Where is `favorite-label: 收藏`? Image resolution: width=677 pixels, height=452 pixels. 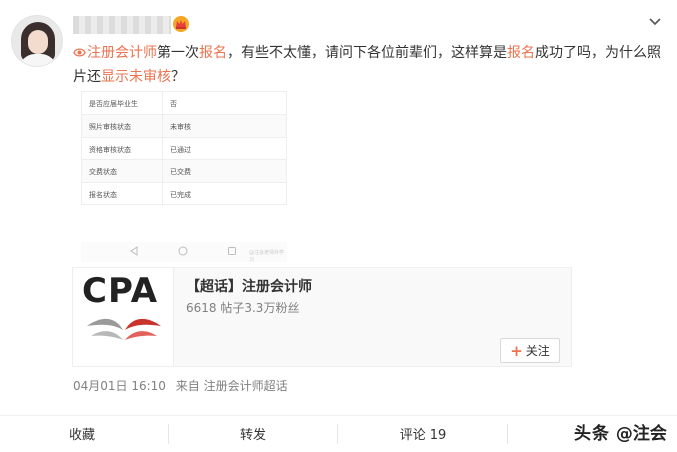
favorite-label: 收藏 is located at coordinates (81, 435).